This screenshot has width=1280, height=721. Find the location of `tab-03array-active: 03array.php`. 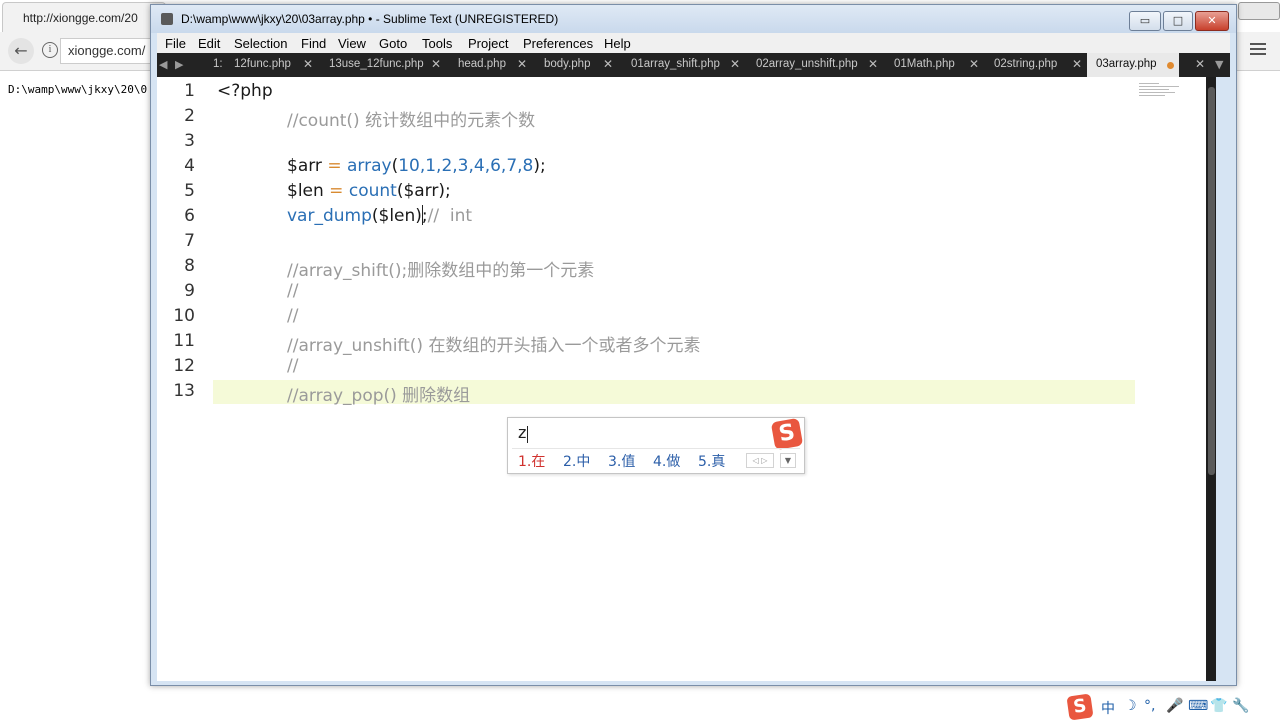

tab-03array-active: 03array.php is located at coordinates (1133, 65).